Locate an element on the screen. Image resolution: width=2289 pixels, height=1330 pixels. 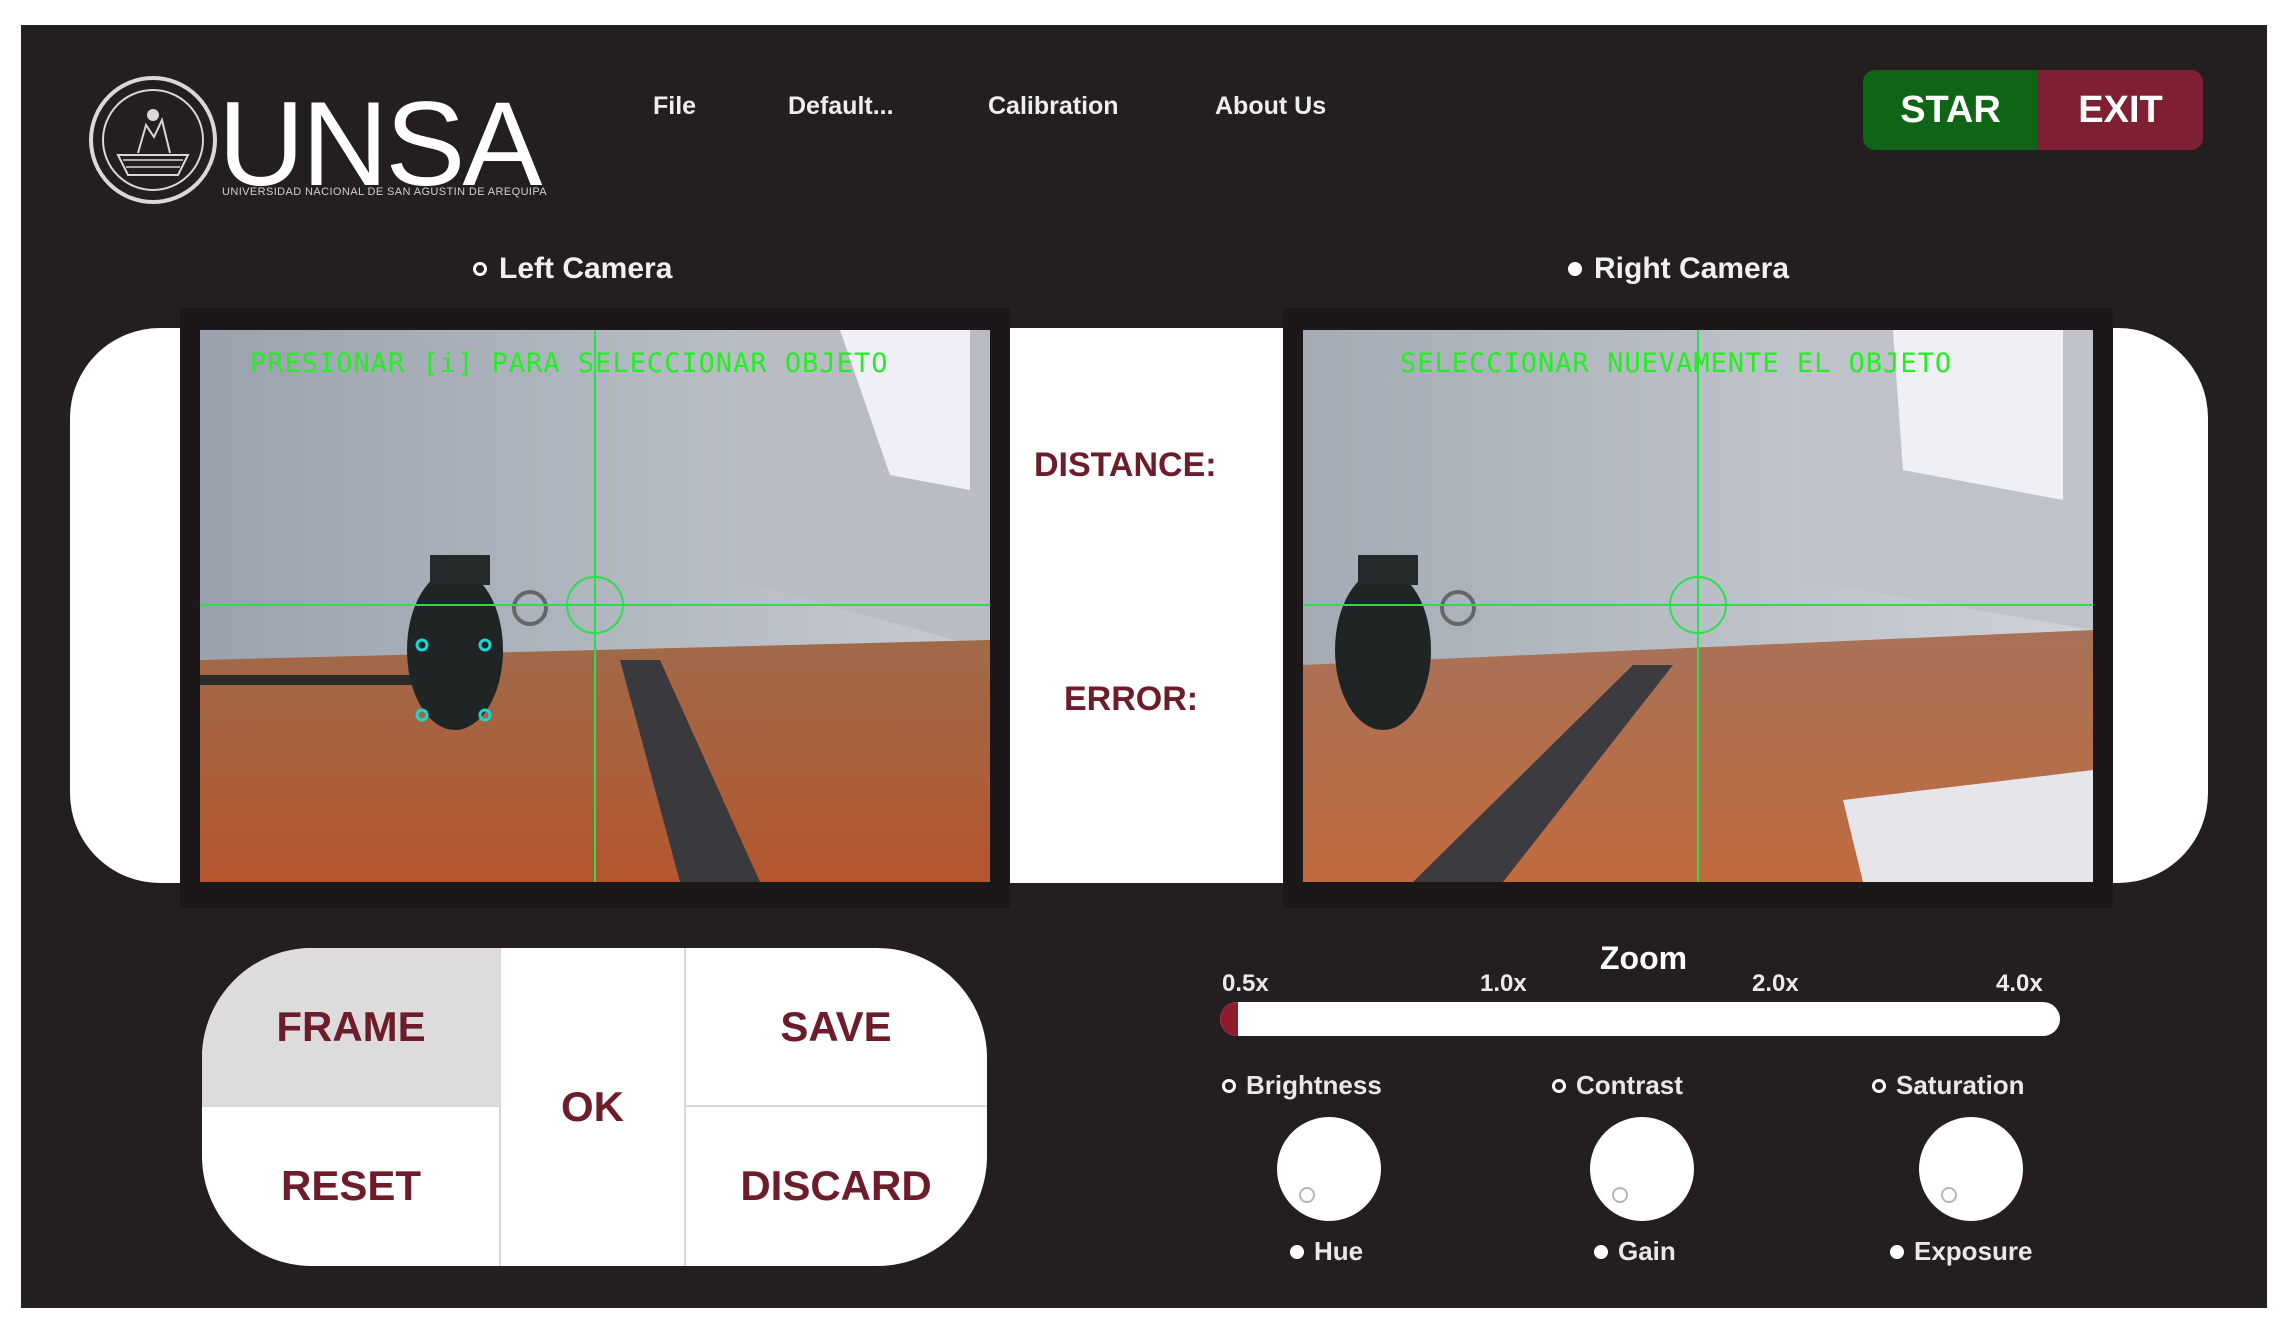
ok-button: OK is located at coordinates (592, 1107).